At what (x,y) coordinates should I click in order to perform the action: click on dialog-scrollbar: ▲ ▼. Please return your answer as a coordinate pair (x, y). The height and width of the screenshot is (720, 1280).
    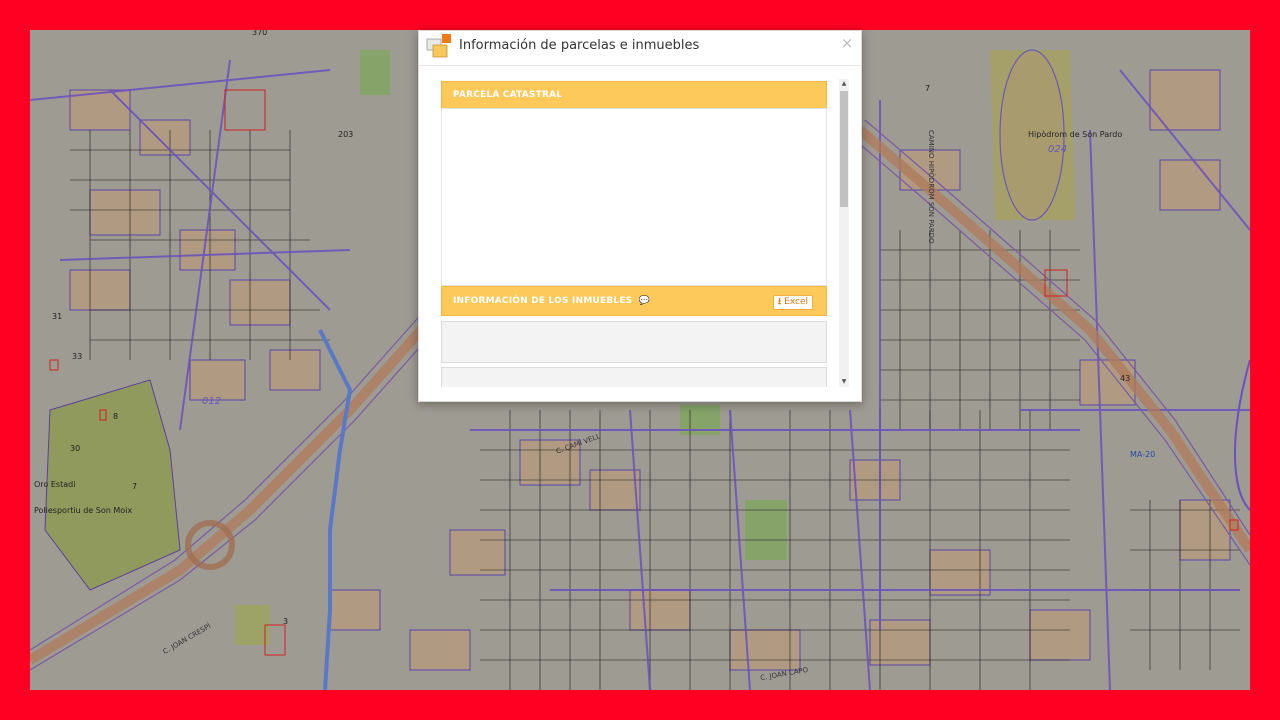
    Looking at the image, I should click on (844, 233).